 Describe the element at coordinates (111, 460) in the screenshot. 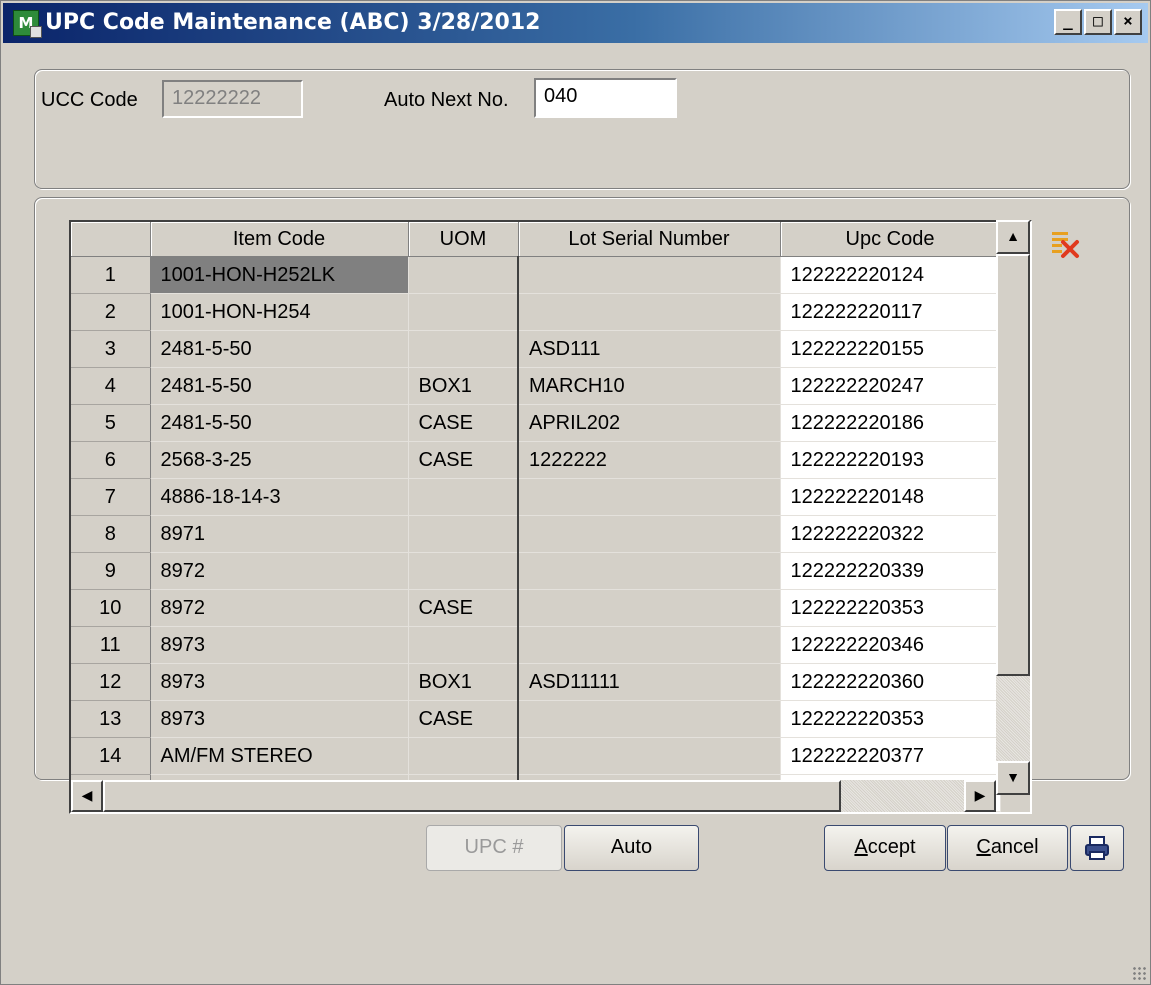

I see `row-number-cell: 6` at that location.